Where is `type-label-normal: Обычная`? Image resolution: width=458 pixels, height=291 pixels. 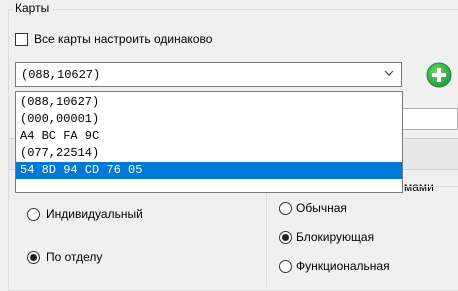 type-label-normal: Обычная is located at coordinates (321, 208).